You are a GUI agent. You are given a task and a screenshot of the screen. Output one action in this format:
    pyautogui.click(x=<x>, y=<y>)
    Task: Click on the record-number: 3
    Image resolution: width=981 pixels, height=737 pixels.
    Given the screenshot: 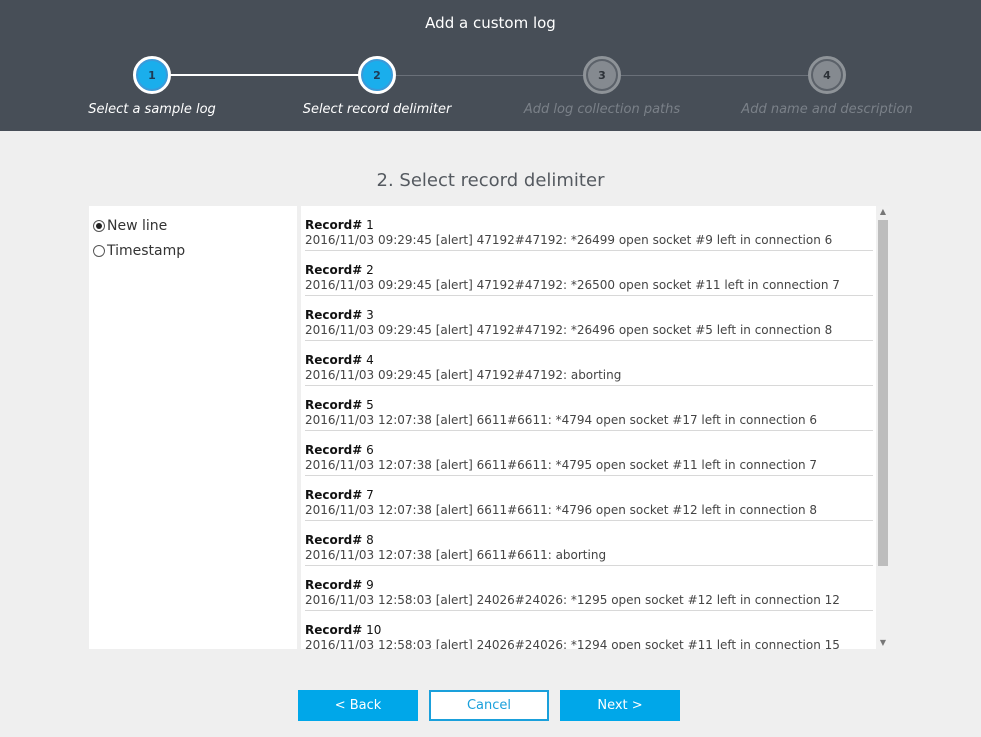 What is the action you would take?
    pyautogui.click(x=370, y=315)
    